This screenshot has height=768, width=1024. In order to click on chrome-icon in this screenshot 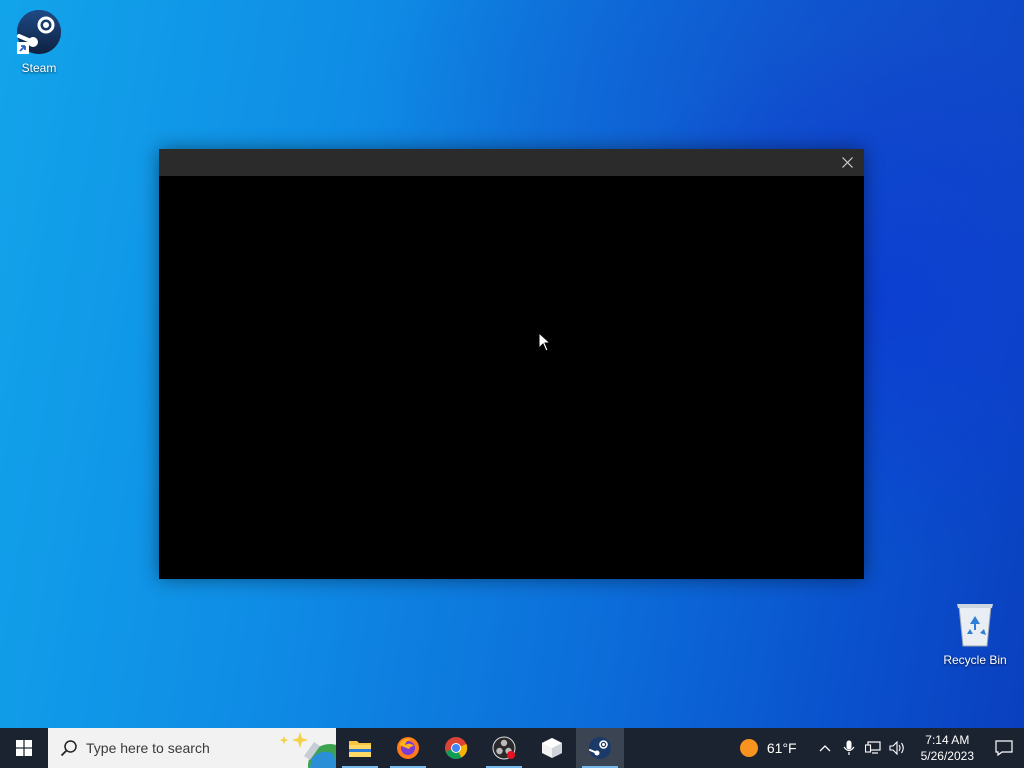, I will do `click(456, 748)`.